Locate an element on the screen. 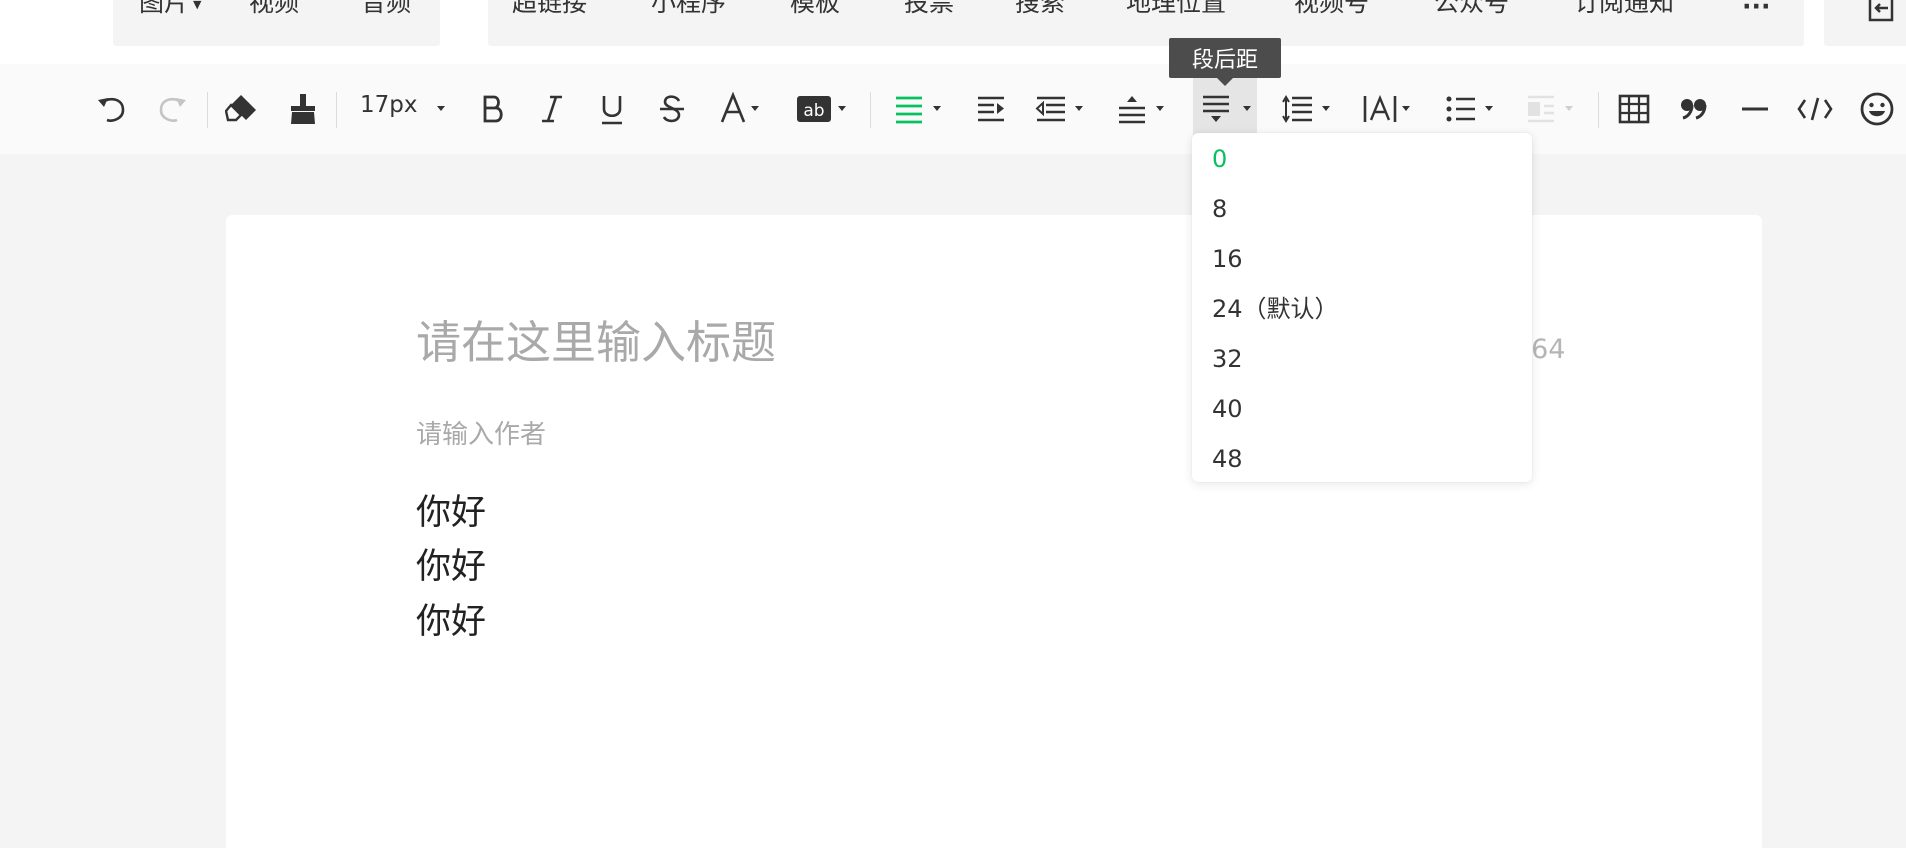 This screenshot has width=1906, height=848. strikethrough-icon is located at coordinates (672, 109).